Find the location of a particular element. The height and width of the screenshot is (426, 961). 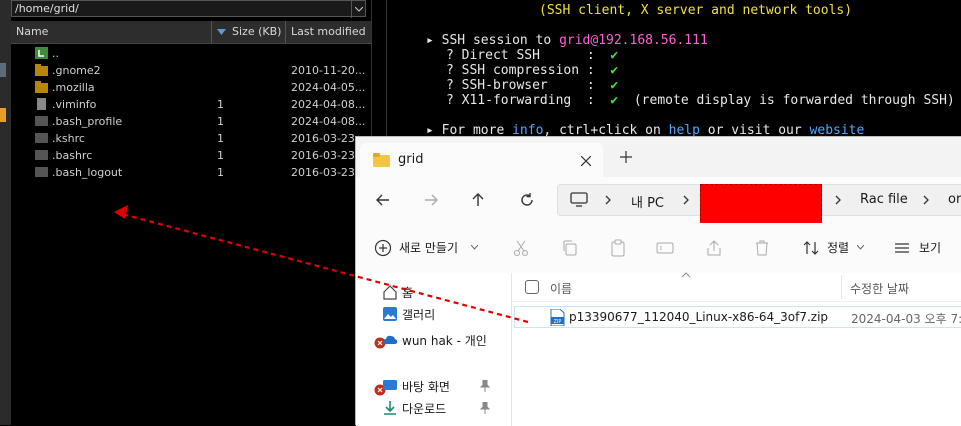

rename-icon is located at coordinates (665, 248).